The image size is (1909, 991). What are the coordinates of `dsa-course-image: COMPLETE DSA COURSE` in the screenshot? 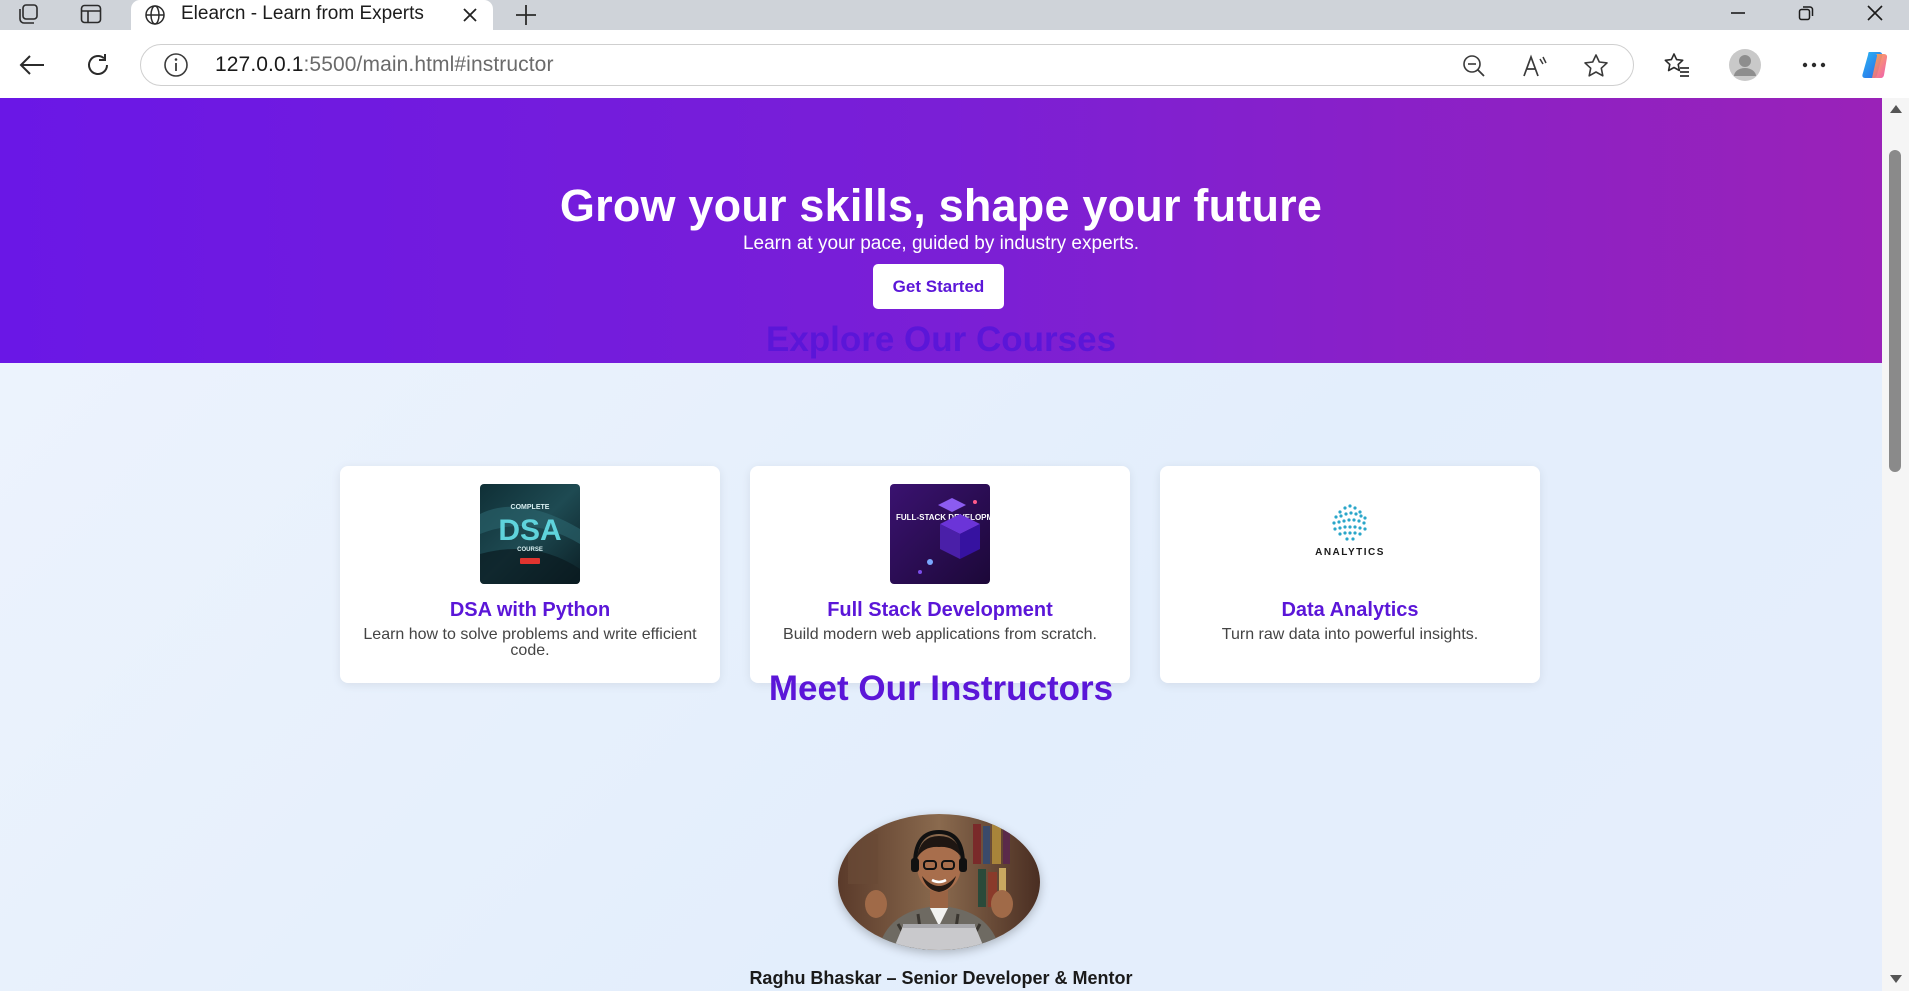 It's located at (530, 534).